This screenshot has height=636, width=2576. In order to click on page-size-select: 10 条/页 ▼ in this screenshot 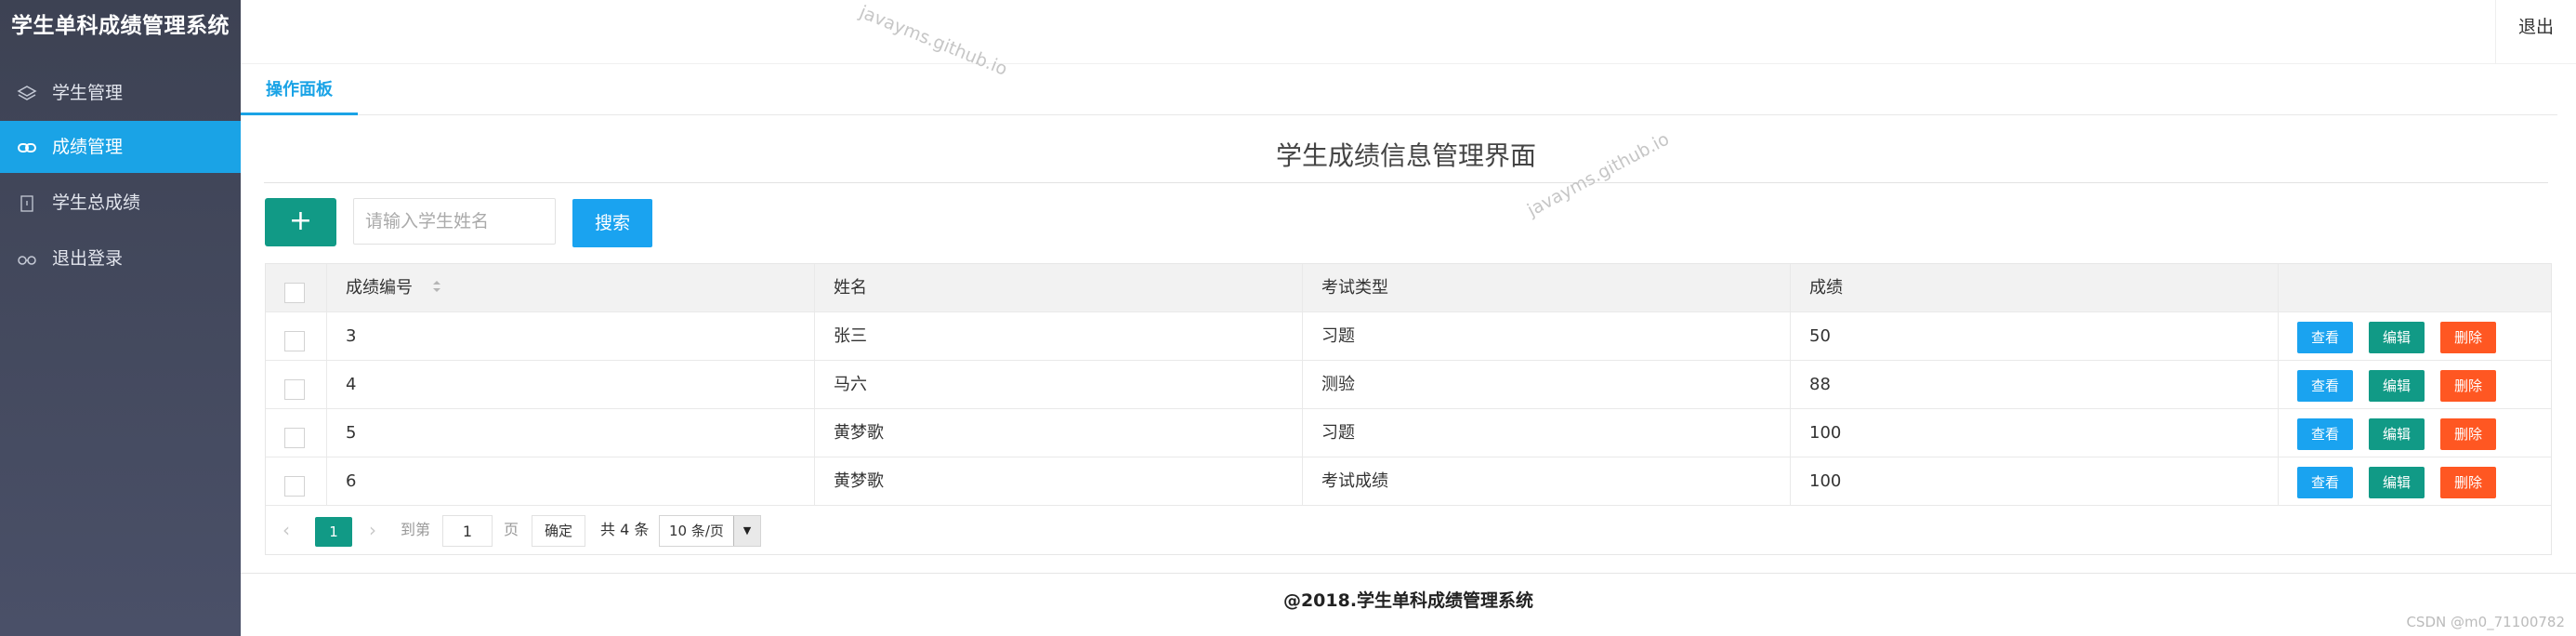, I will do `click(710, 531)`.